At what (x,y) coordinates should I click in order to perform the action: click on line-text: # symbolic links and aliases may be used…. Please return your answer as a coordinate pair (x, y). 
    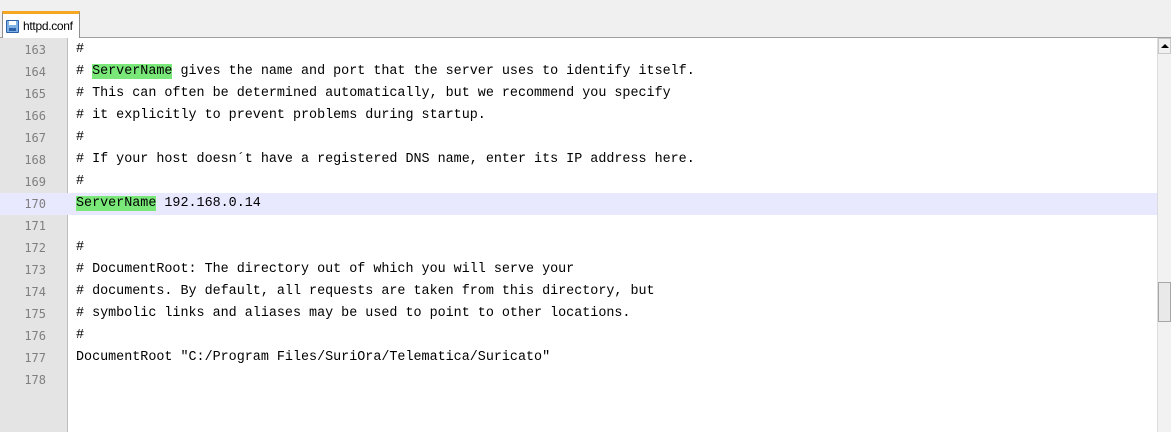
    Looking at the image, I should click on (353, 314).